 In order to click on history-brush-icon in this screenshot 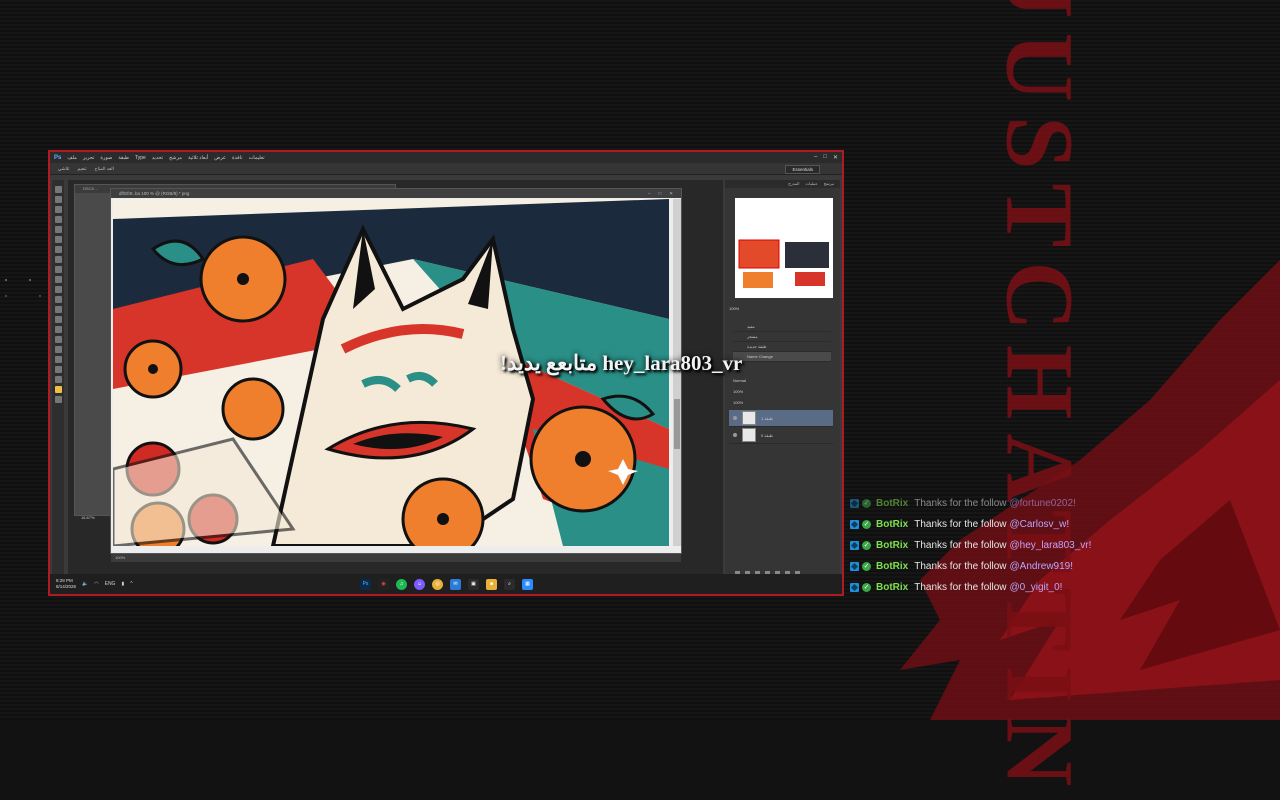, I will do `click(58, 279)`.